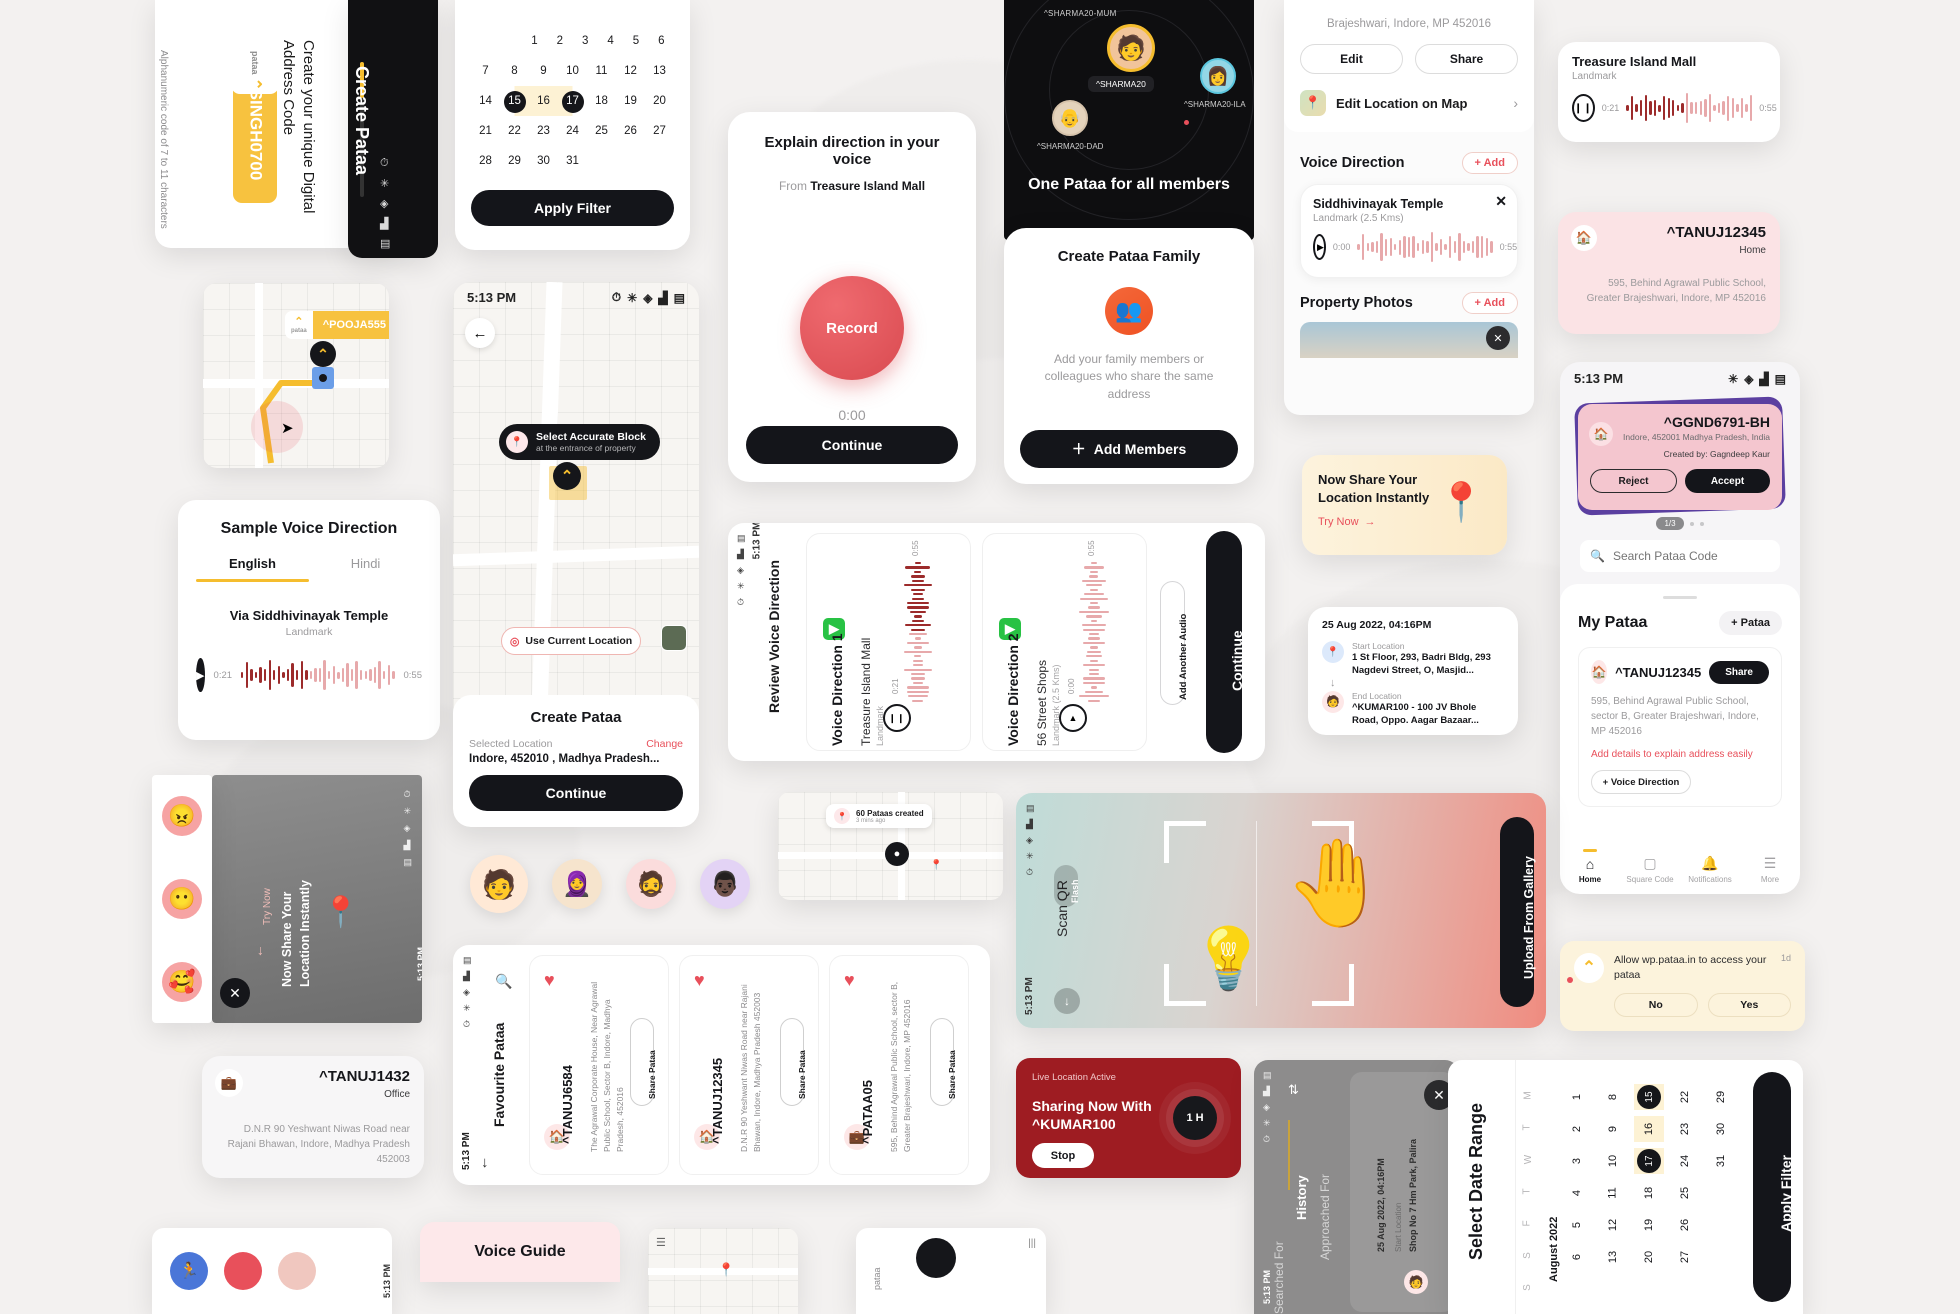  I want to click on review-continue-button: Continue, so click(1225, 642).